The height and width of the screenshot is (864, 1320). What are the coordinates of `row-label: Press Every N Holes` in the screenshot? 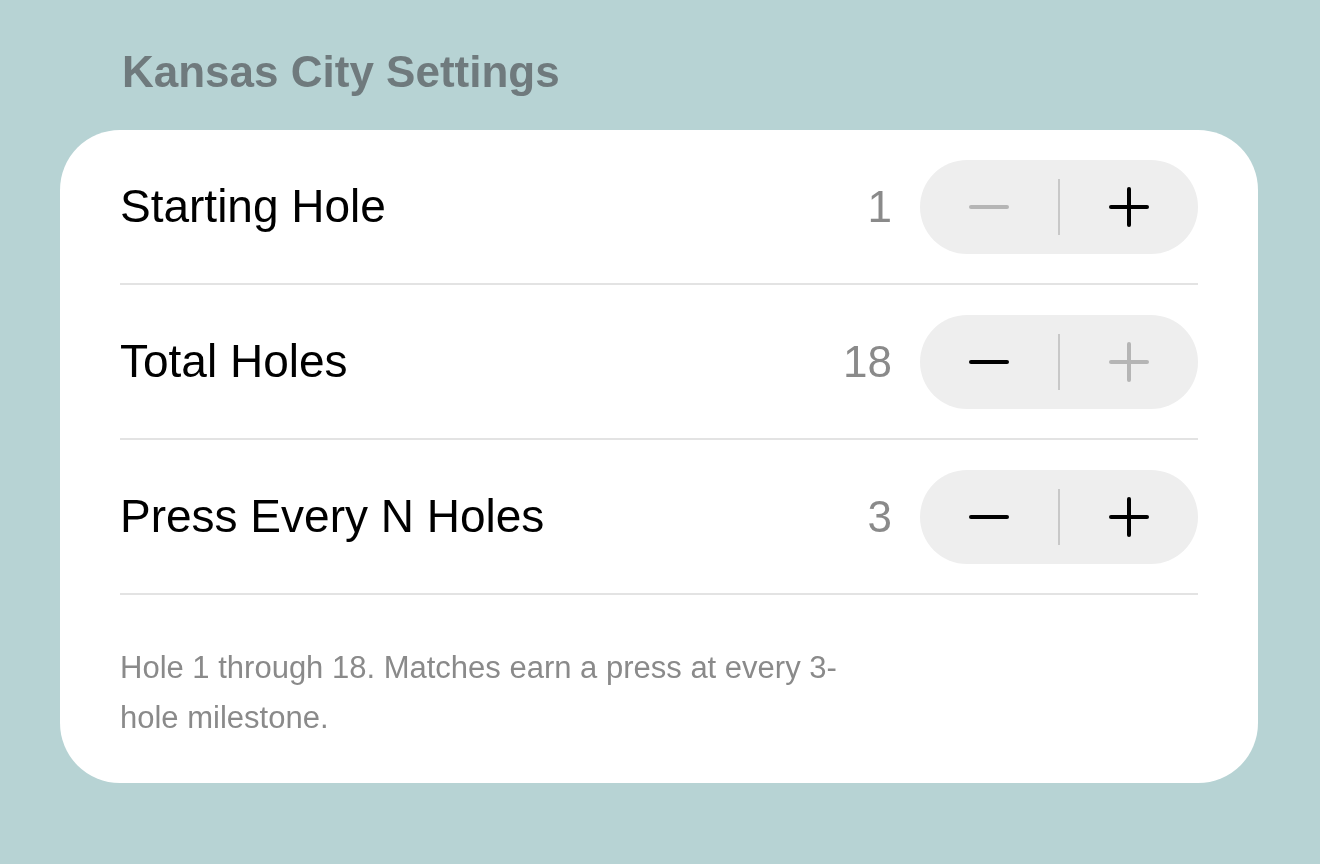 It's located at (333, 516).